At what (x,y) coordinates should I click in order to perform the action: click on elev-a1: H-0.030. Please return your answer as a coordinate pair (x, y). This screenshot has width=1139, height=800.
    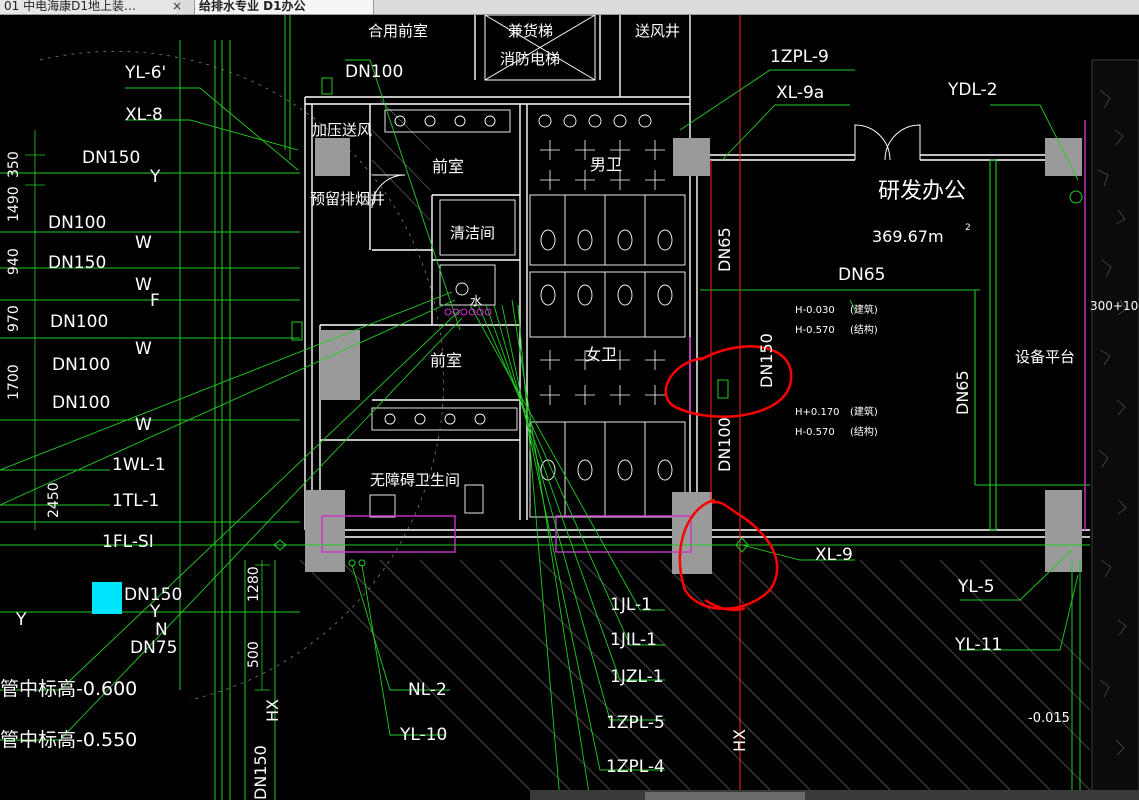
    Looking at the image, I should click on (815, 310).